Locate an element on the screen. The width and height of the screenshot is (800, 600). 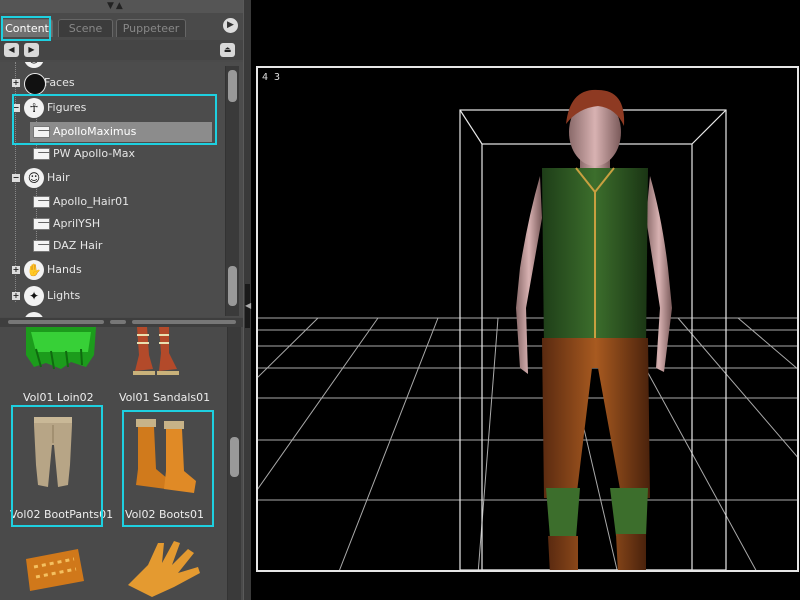
tree-item-label: Hands is located at coordinates (64, 269).